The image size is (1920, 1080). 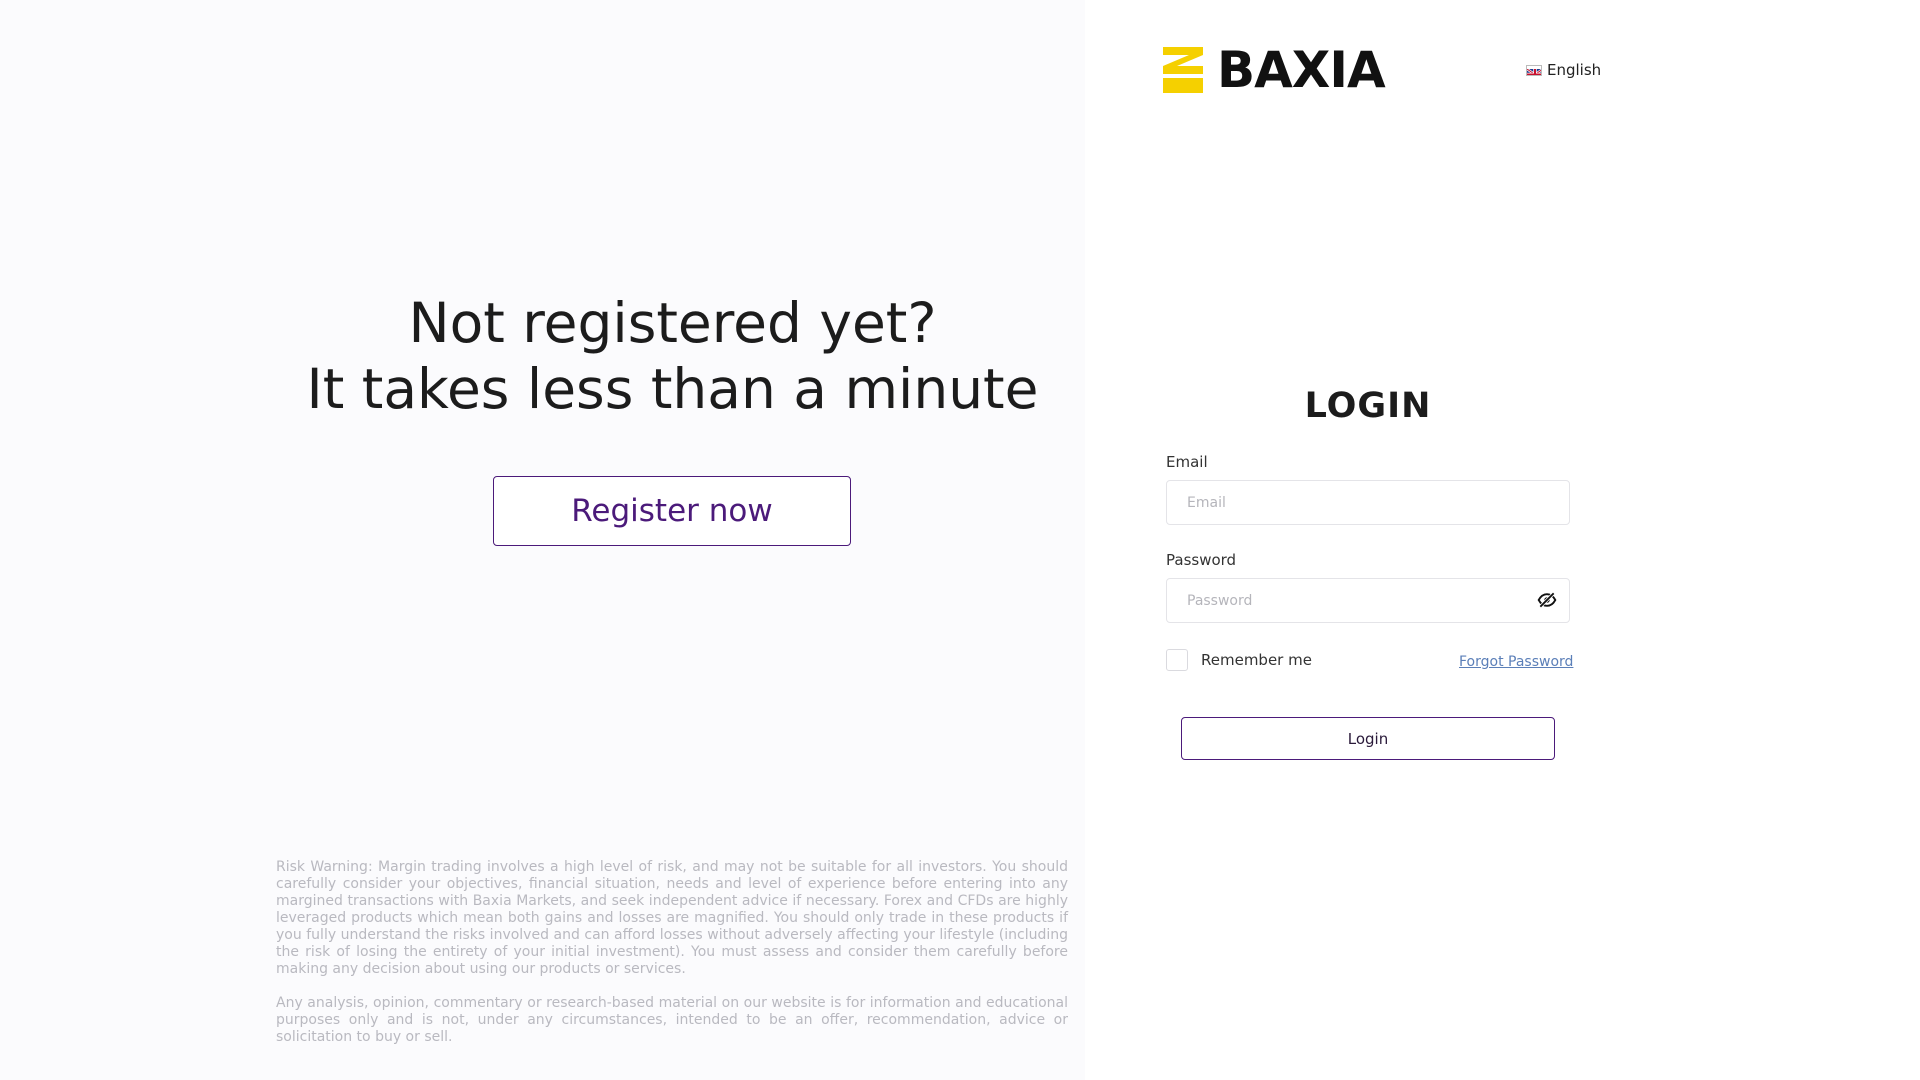 What do you see at coordinates (1177, 660) in the screenshot?
I see `remember-me-checkbox` at bounding box center [1177, 660].